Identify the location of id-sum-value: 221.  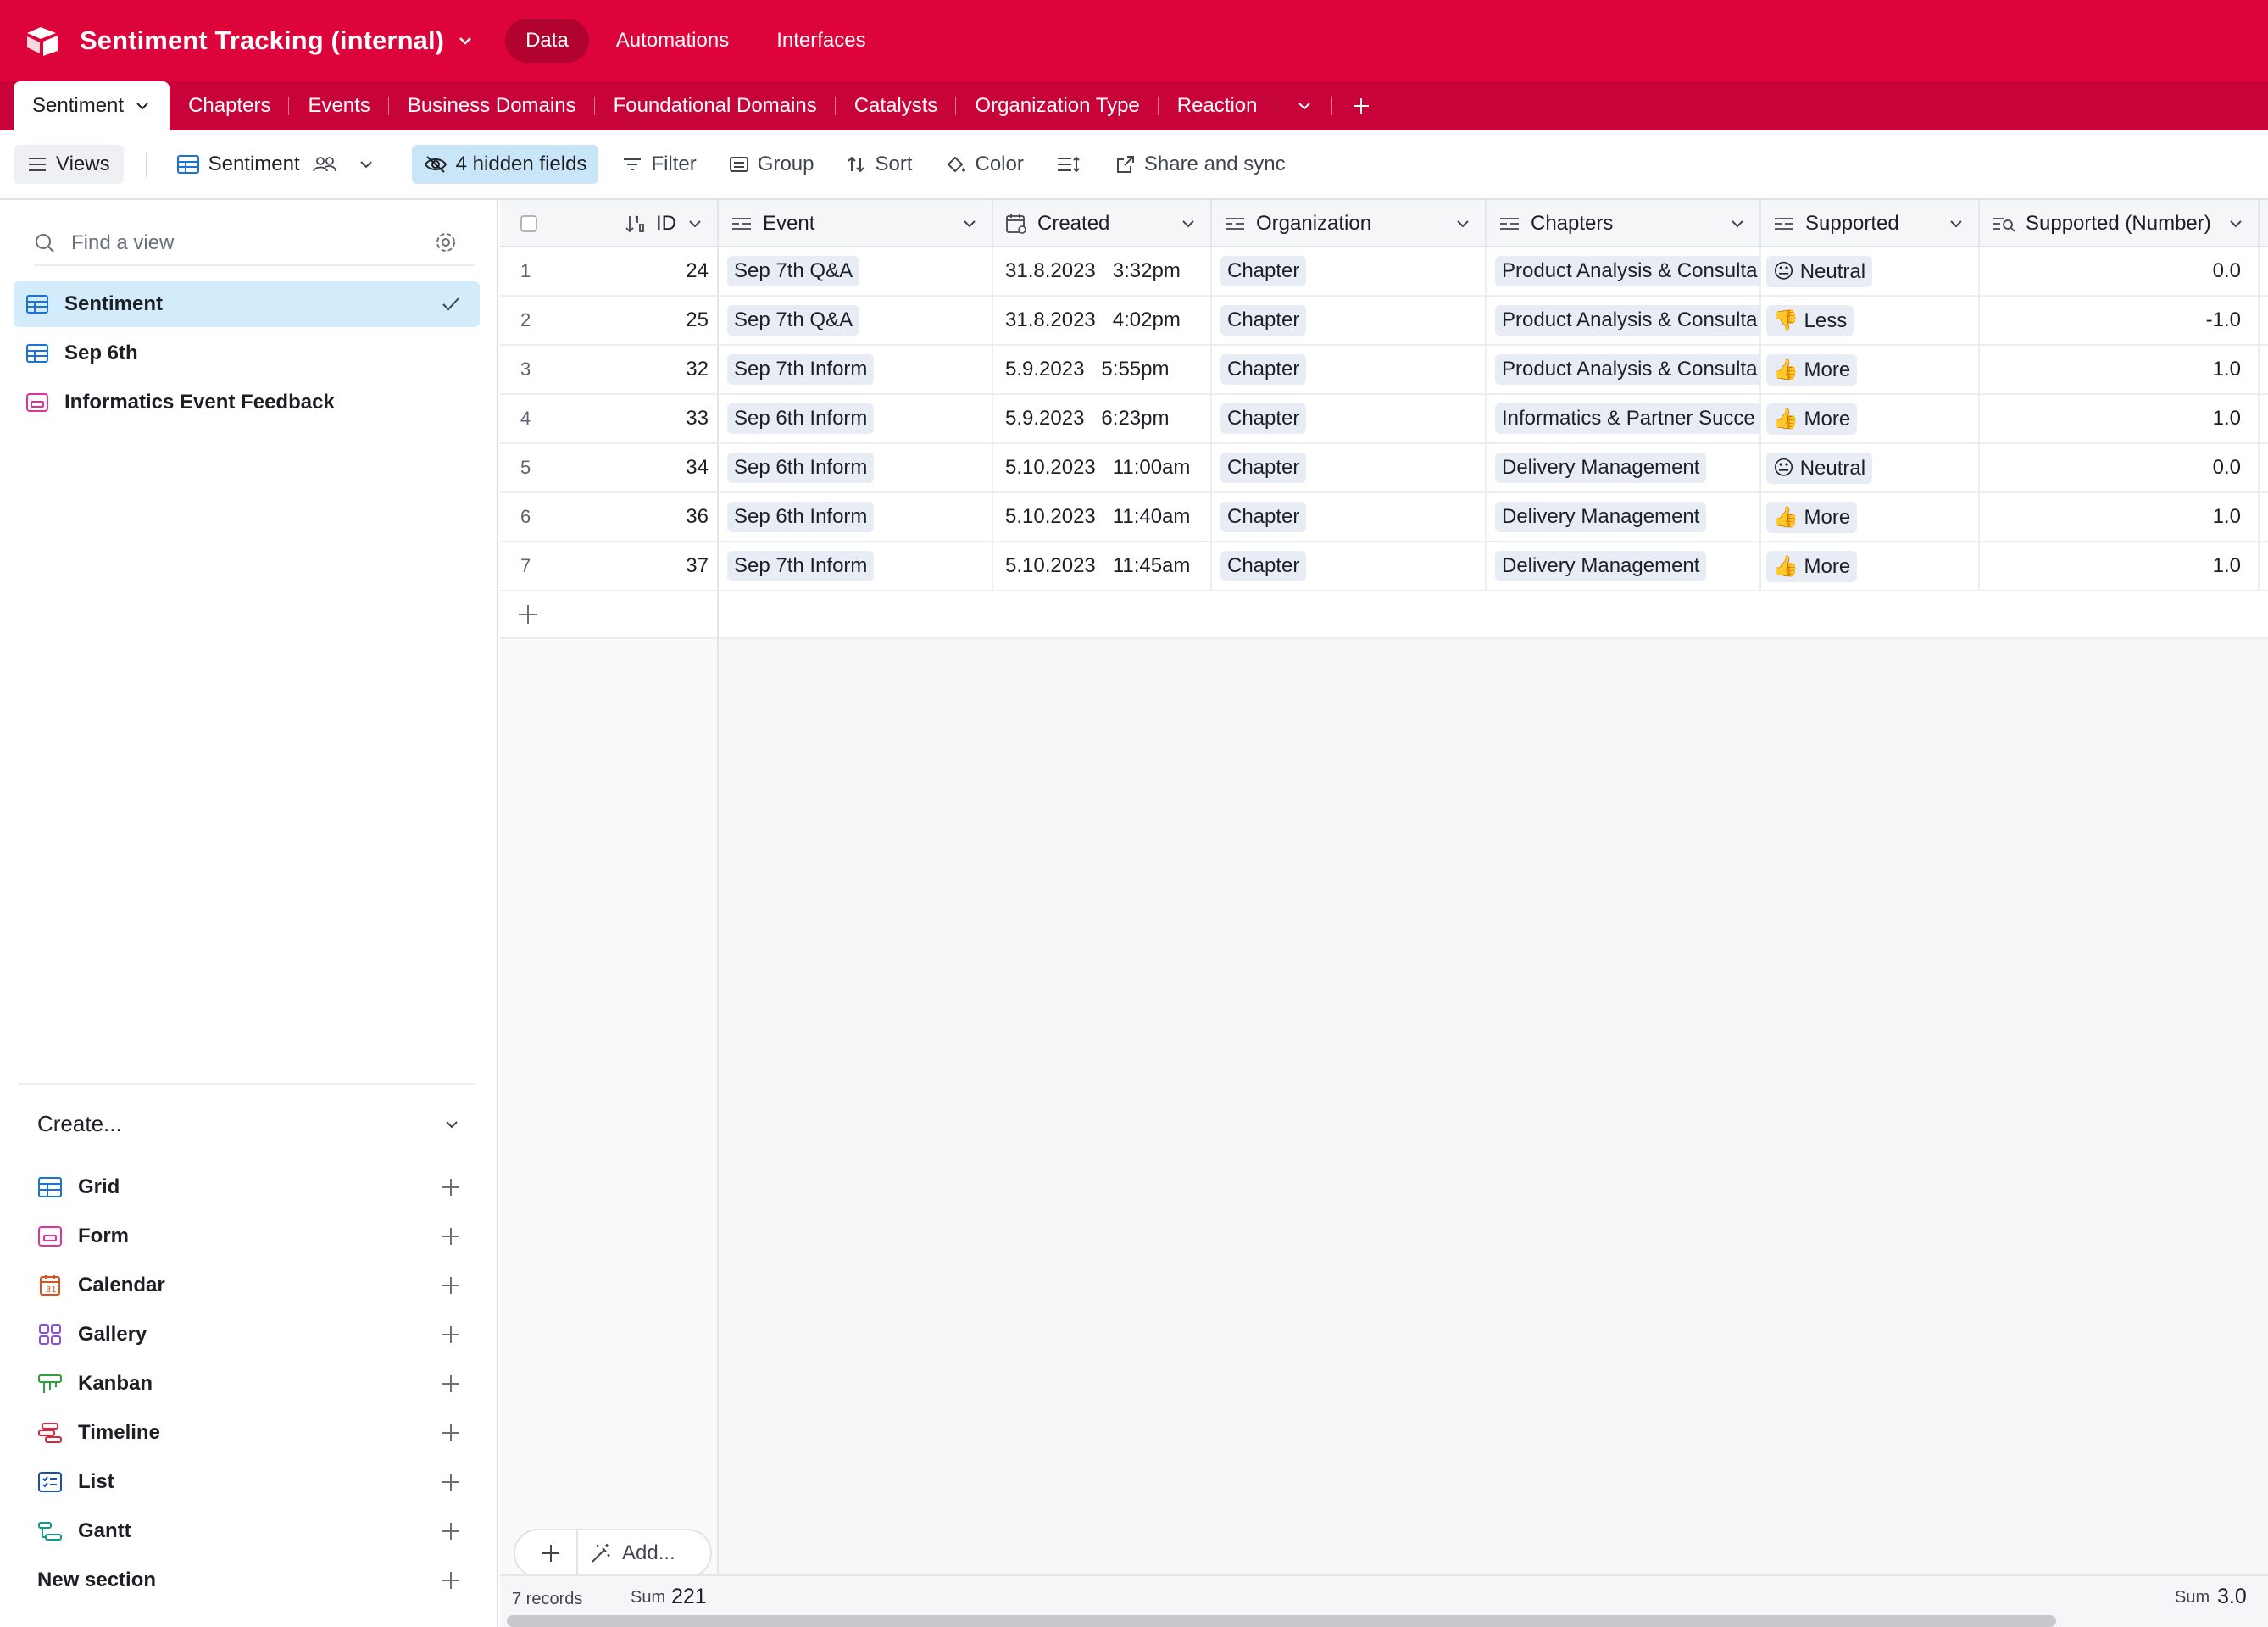
(689, 1597).